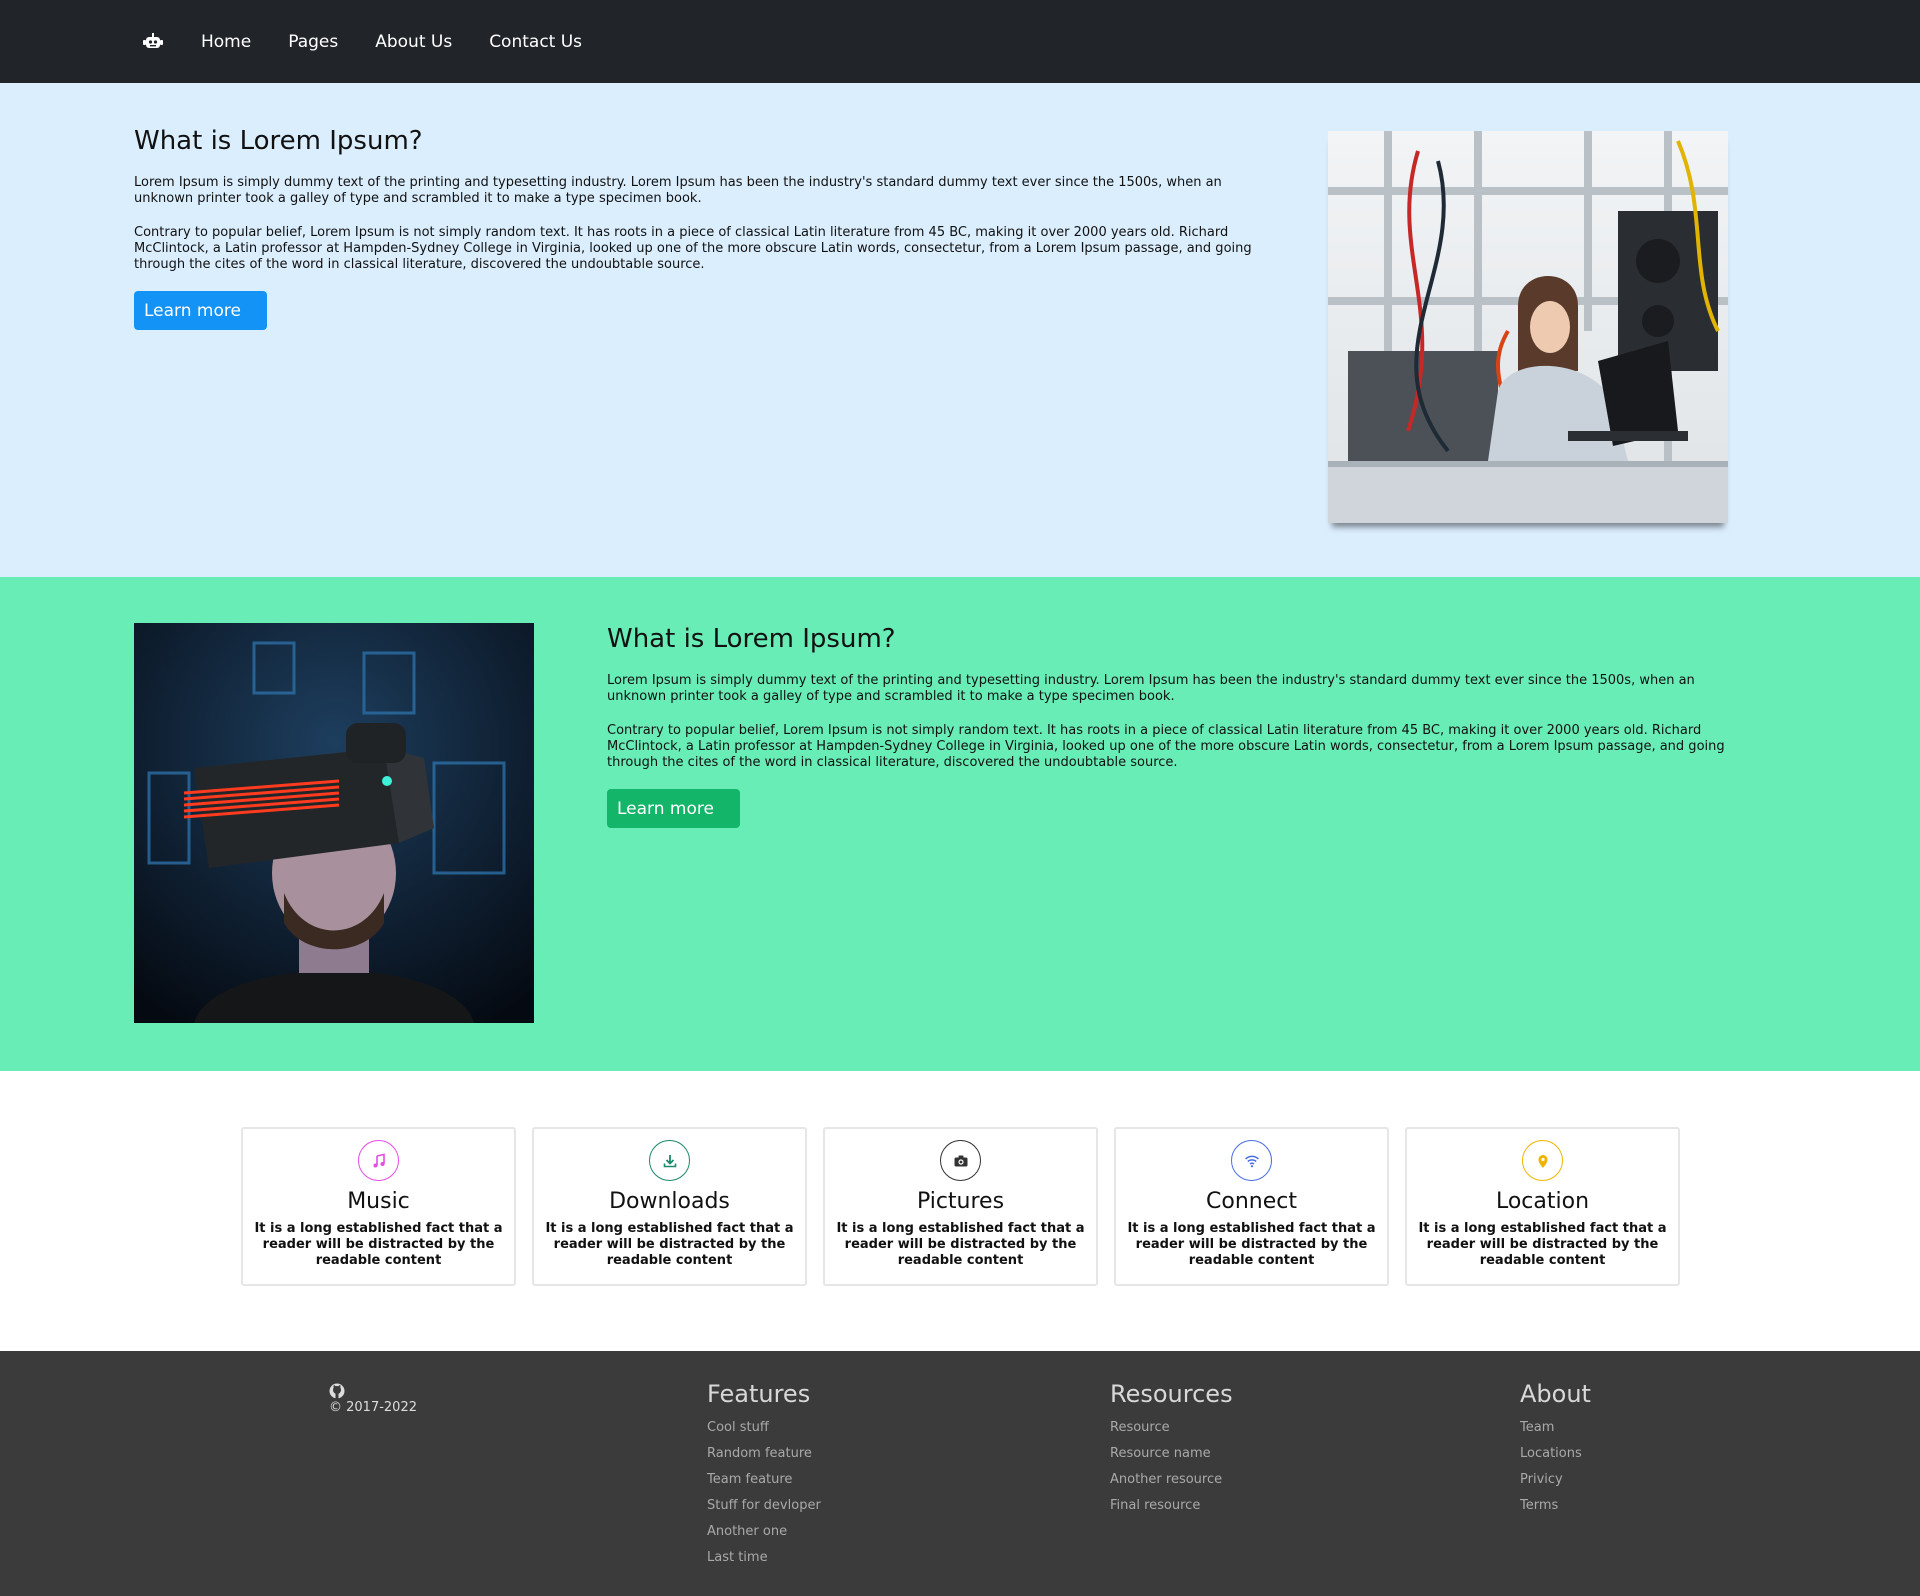 This screenshot has width=1920, height=1596. Describe the element at coordinates (1171, 1480) in the screenshot. I see `footer-link: Another resource` at that location.